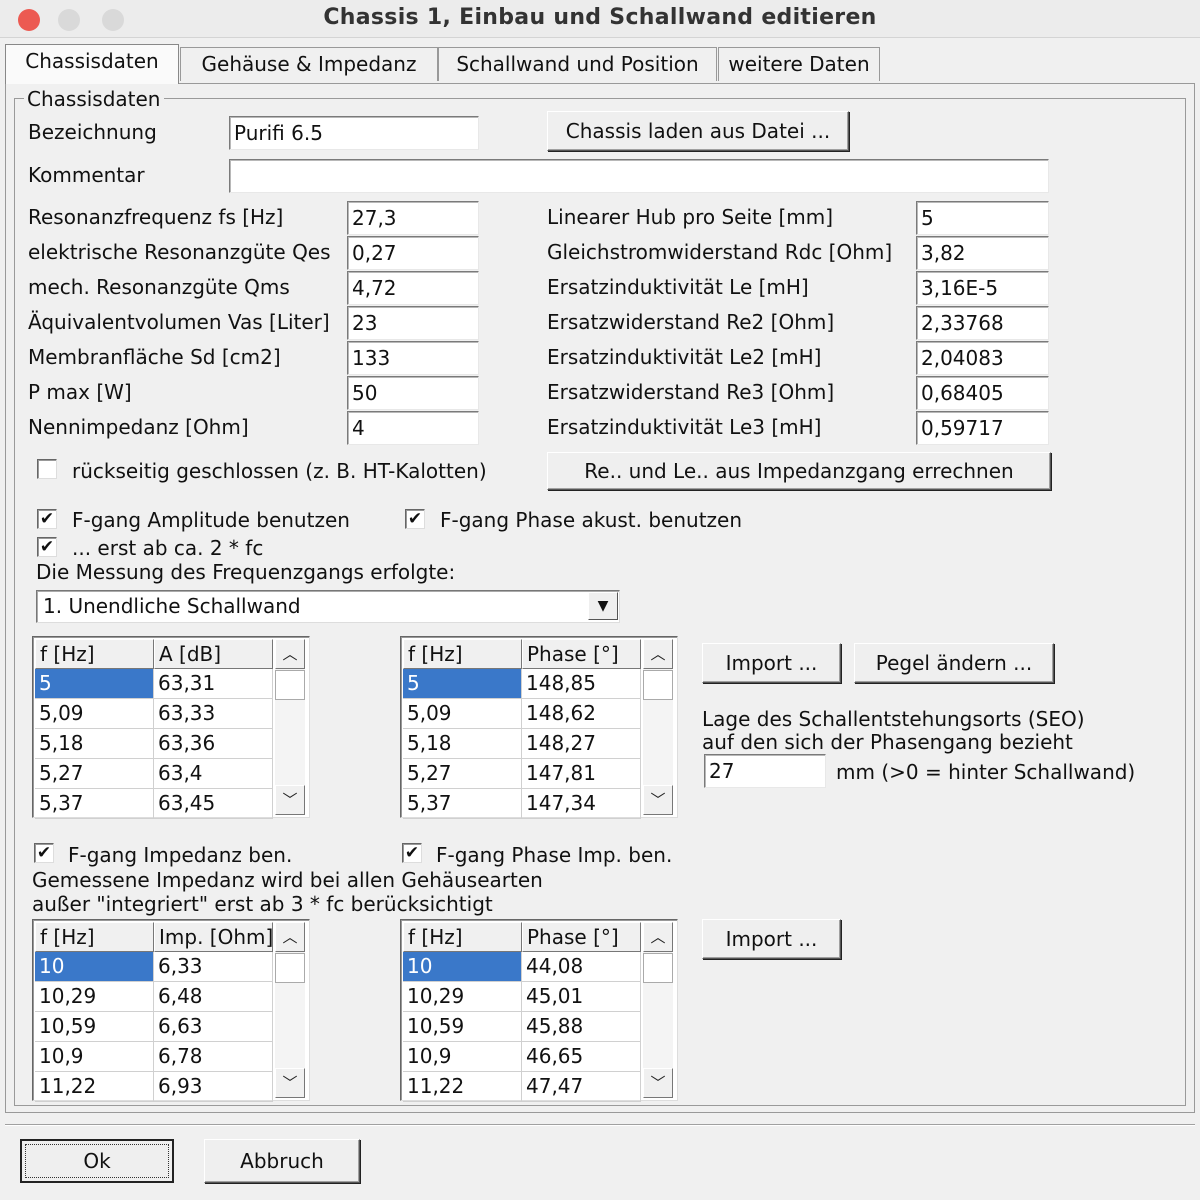 This screenshot has height=1200, width=1200. Describe the element at coordinates (413, 323) in the screenshot. I see `vas-field: 23` at that location.